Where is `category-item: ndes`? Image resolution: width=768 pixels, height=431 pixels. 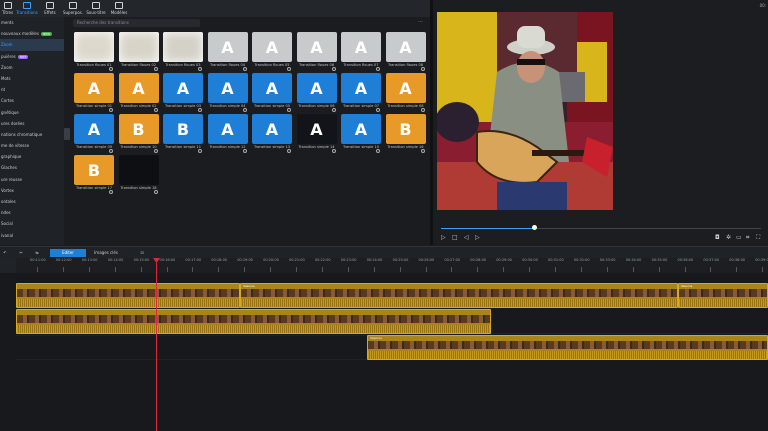 category-item: ndes is located at coordinates (32, 212).